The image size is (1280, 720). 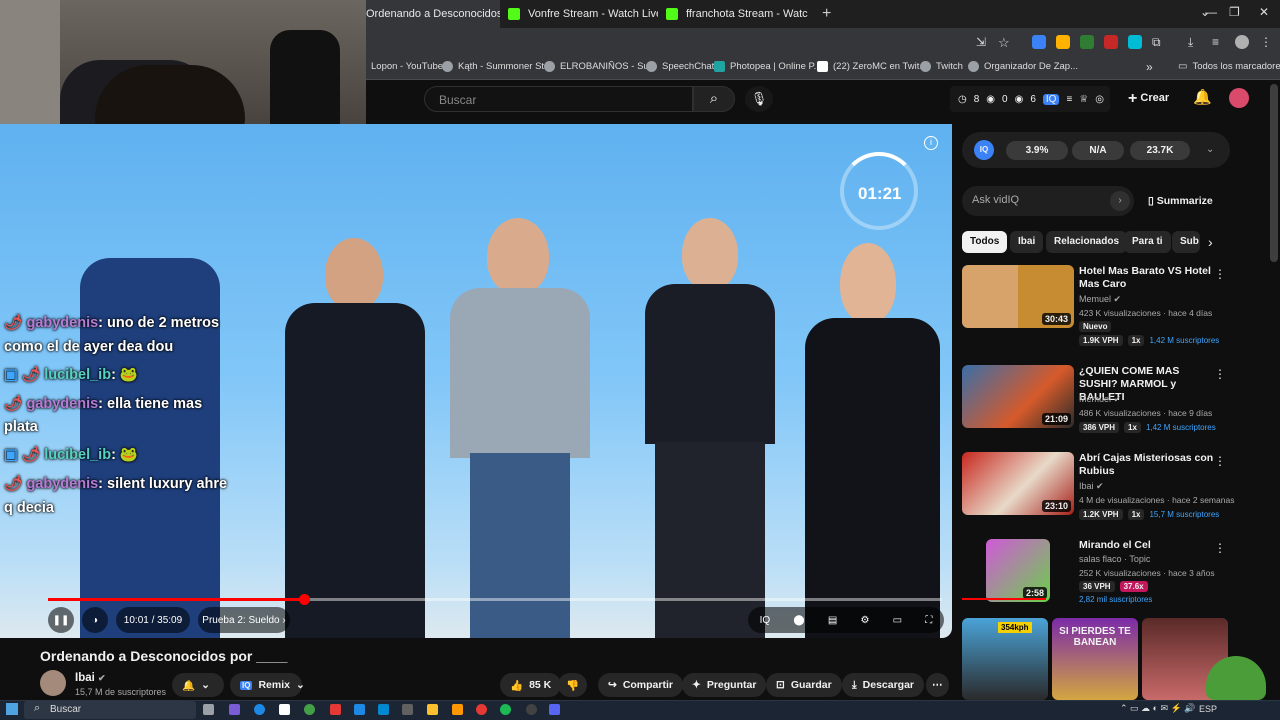 What do you see at coordinates (198, 685) in the screenshot?
I see `subscribe-bell-button: 🔔 ⌄` at bounding box center [198, 685].